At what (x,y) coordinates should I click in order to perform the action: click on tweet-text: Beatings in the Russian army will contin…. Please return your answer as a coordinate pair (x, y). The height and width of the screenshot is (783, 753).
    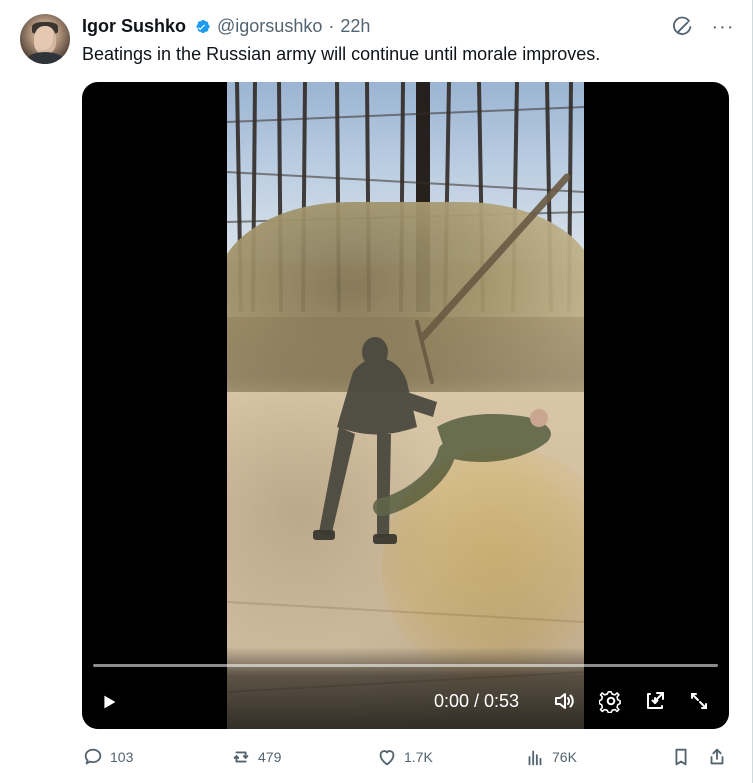
    Looking at the image, I should click on (341, 54).